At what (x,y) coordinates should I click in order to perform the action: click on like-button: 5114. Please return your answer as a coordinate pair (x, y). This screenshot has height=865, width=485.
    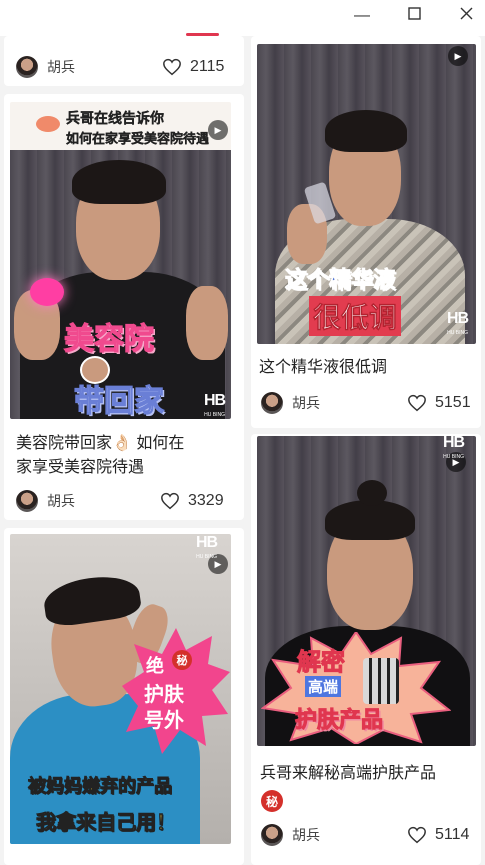
    Looking at the image, I should click on (438, 835).